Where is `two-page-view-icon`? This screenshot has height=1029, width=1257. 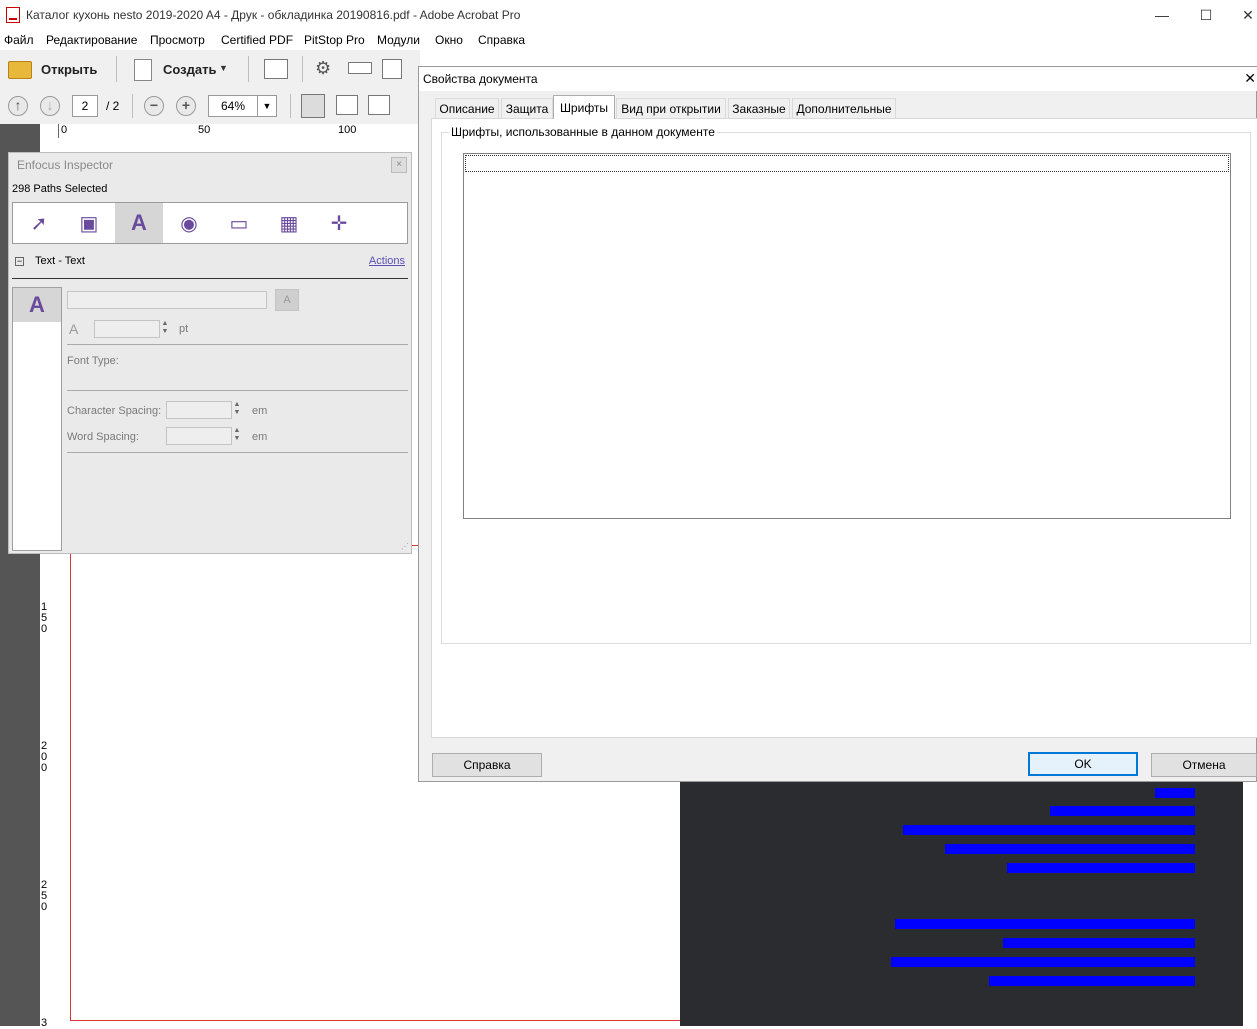 two-page-view-icon is located at coordinates (379, 105).